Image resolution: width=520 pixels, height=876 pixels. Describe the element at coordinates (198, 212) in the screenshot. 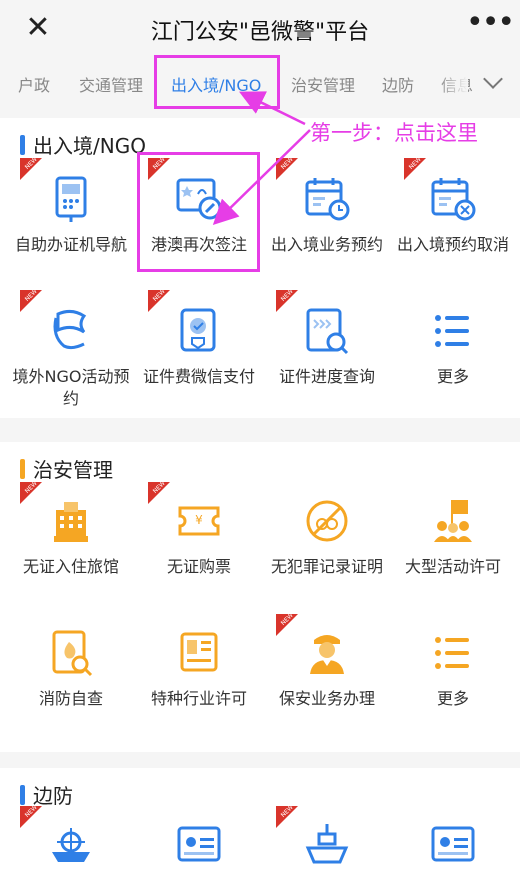

I see `item-highlight-box` at that location.